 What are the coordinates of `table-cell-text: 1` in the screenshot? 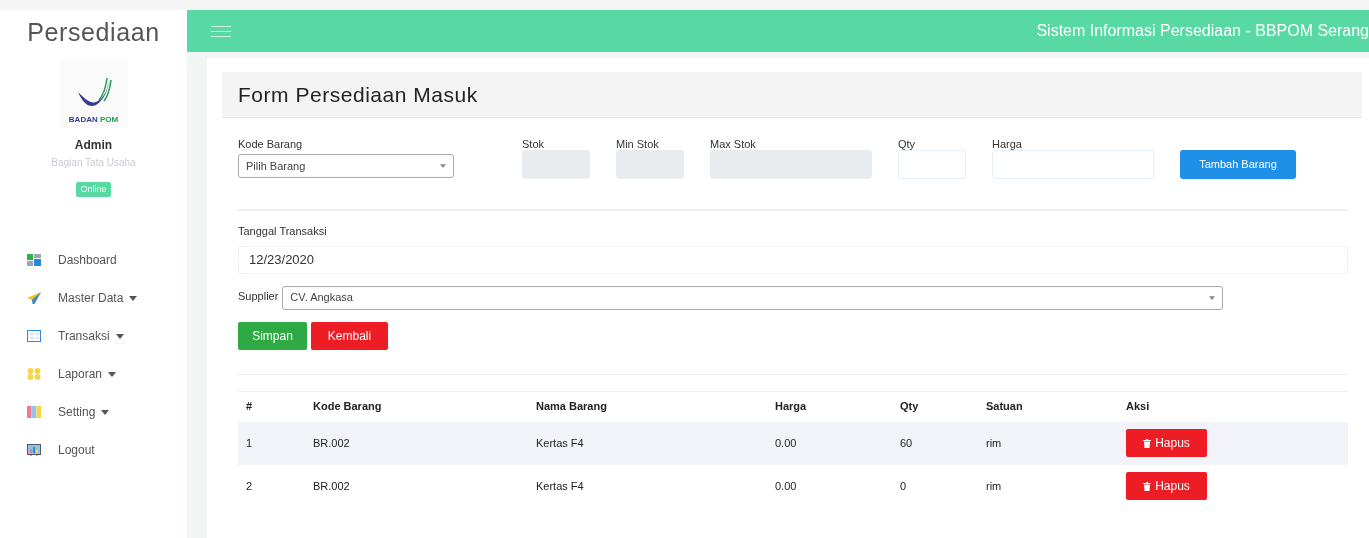 It's located at (250, 443).